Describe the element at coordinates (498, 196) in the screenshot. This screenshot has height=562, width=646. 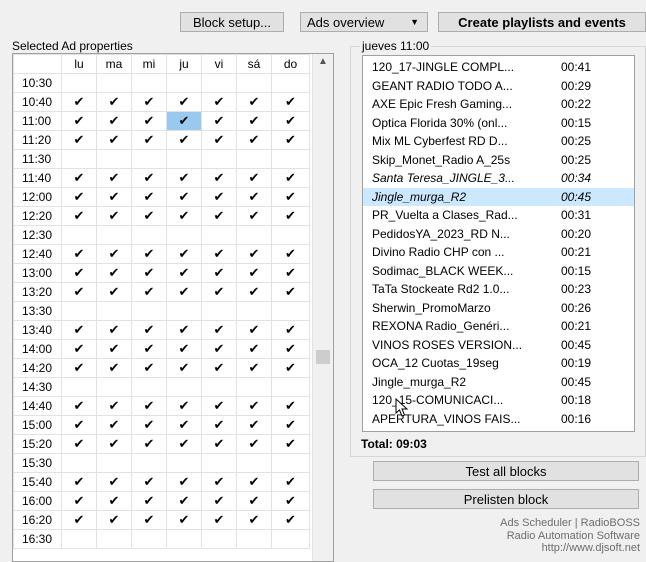
I see `list-item: Jingle_murga_R2 00:45` at that location.